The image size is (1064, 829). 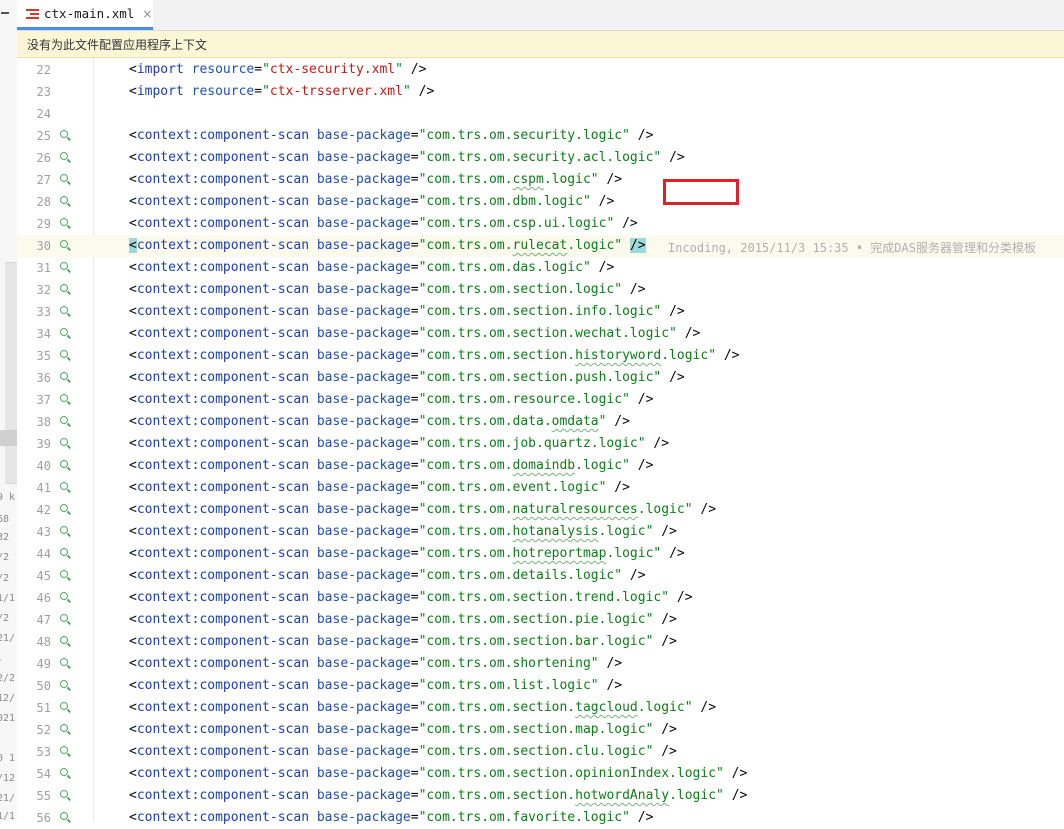 I want to click on package-segment: com.trs.om.list.logic, so click(x=508, y=685).